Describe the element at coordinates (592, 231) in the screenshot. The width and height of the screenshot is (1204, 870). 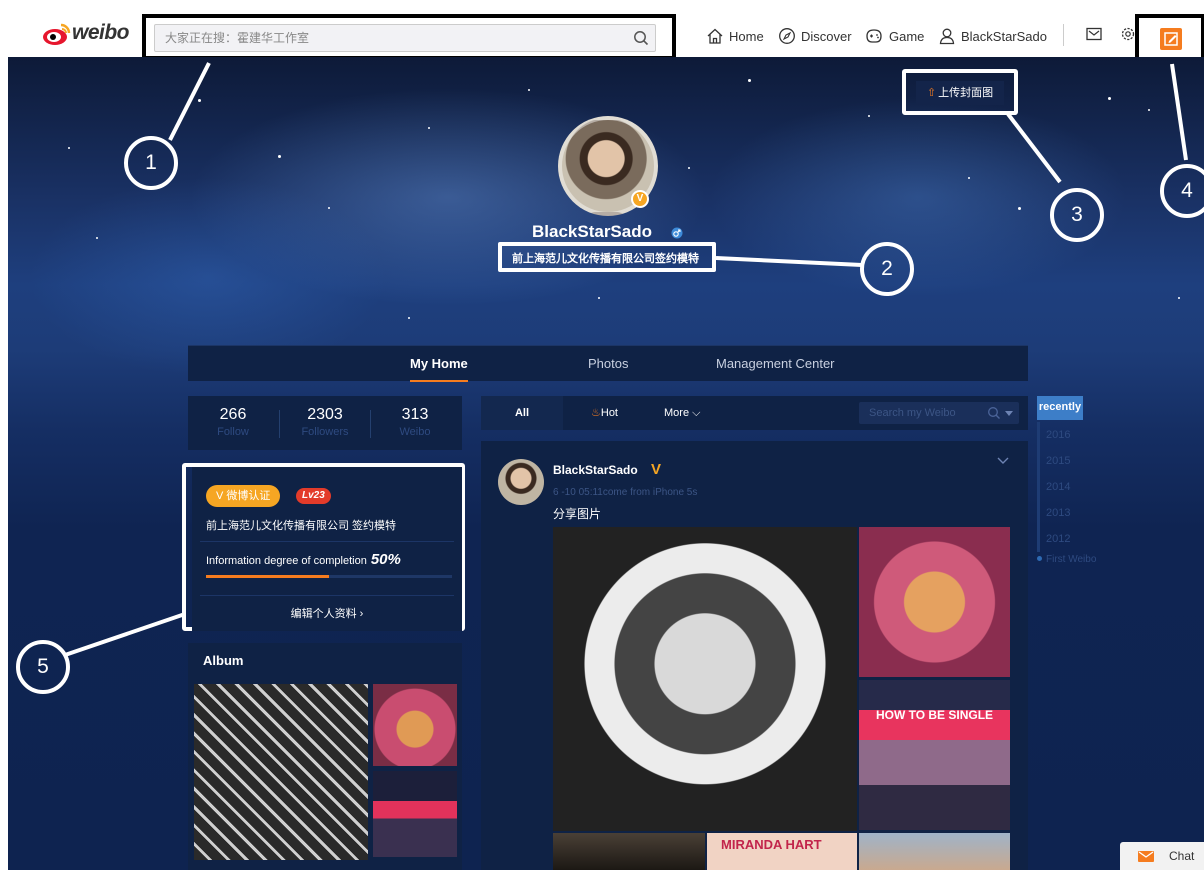
I see `profile-username: BlackStarSado` at that location.